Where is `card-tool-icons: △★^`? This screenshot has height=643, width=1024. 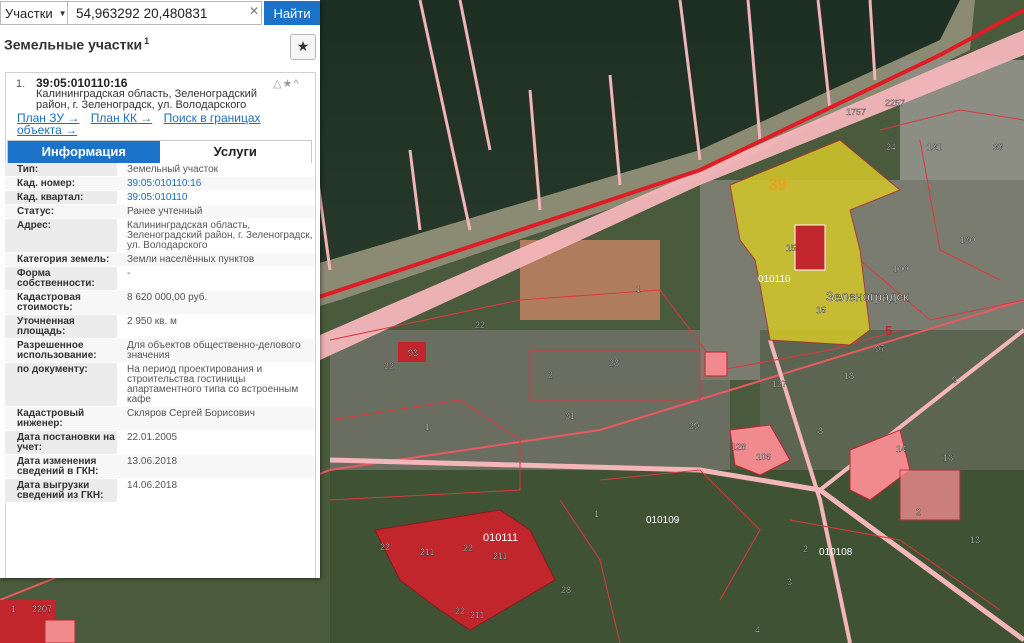 card-tool-icons: △★^ is located at coordinates (286, 83).